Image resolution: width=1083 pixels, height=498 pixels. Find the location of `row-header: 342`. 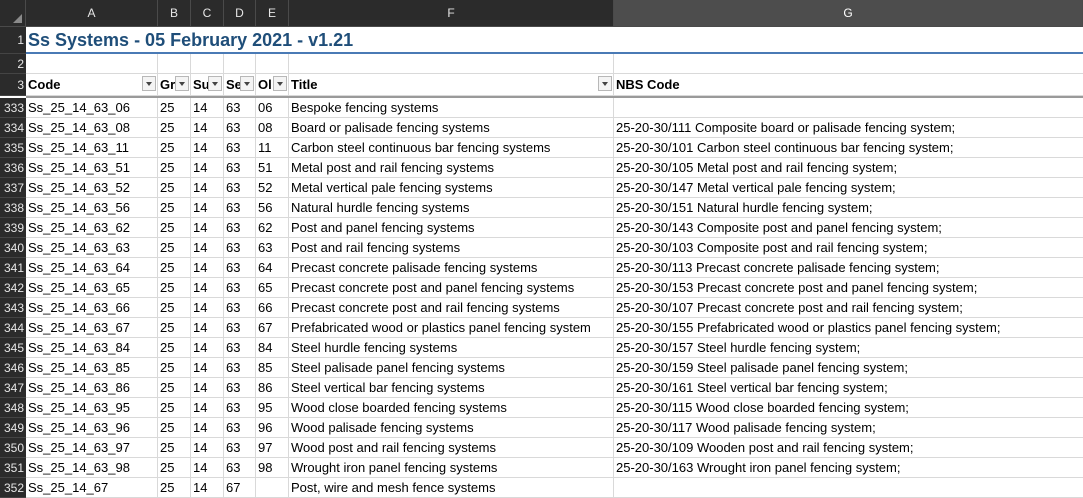

row-header: 342 is located at coordinates (13, 288).